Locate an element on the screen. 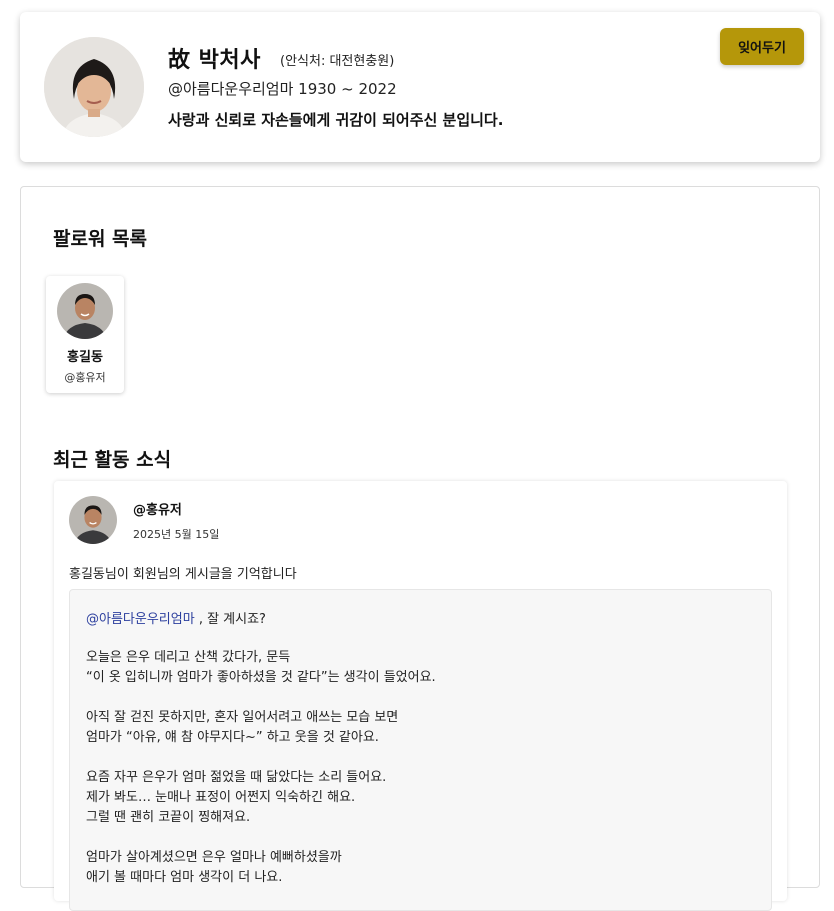 Image resolution: width=834 pixels, height=911 pixels. body-line: 엄마가 “아유, 얘 참 야무지다~” 하고 웃을 것 같아요. is located at coordinates (232, 737).